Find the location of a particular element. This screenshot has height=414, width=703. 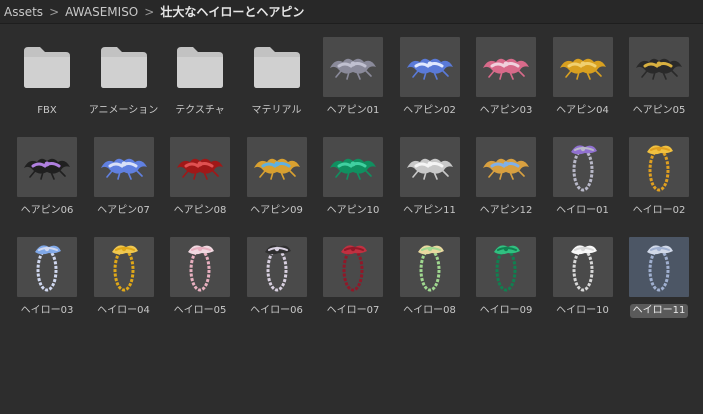

asset-tile: ヘイロー09 is located at coordinates (506, 275).